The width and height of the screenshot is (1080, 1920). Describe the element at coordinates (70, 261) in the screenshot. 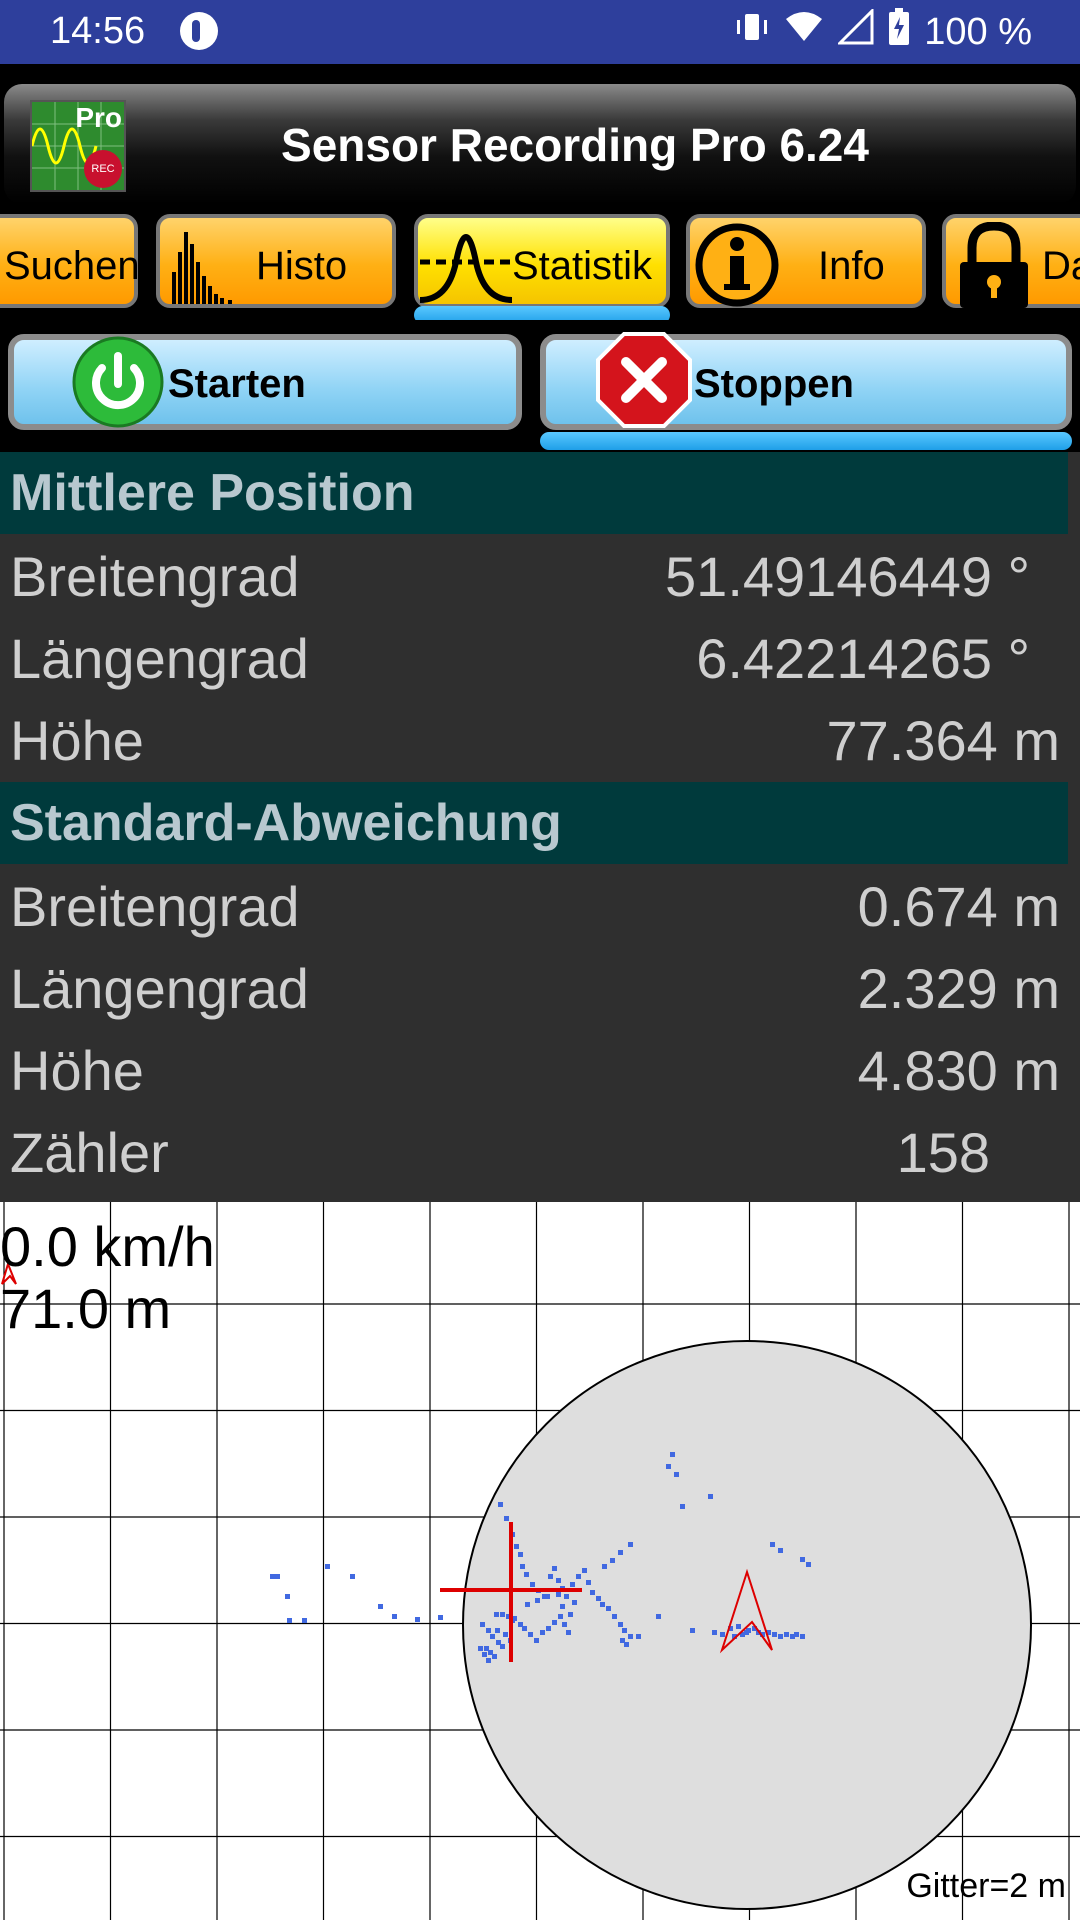

I see `tab-suchen: Suchen` at that location.